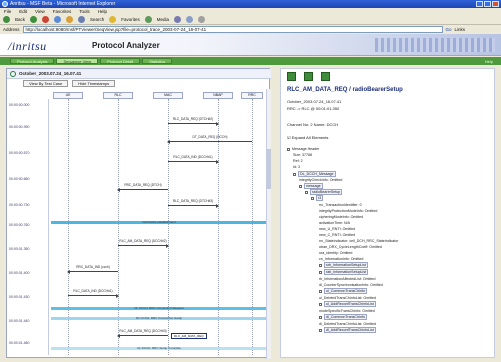 The width and height of the screenshot is (501, 362). What do you see at coordinates (340, 205) in the screenshot?
I see `tree-node: rrc_TransactionIdentifier: 0` at bounding box center [340, 205].